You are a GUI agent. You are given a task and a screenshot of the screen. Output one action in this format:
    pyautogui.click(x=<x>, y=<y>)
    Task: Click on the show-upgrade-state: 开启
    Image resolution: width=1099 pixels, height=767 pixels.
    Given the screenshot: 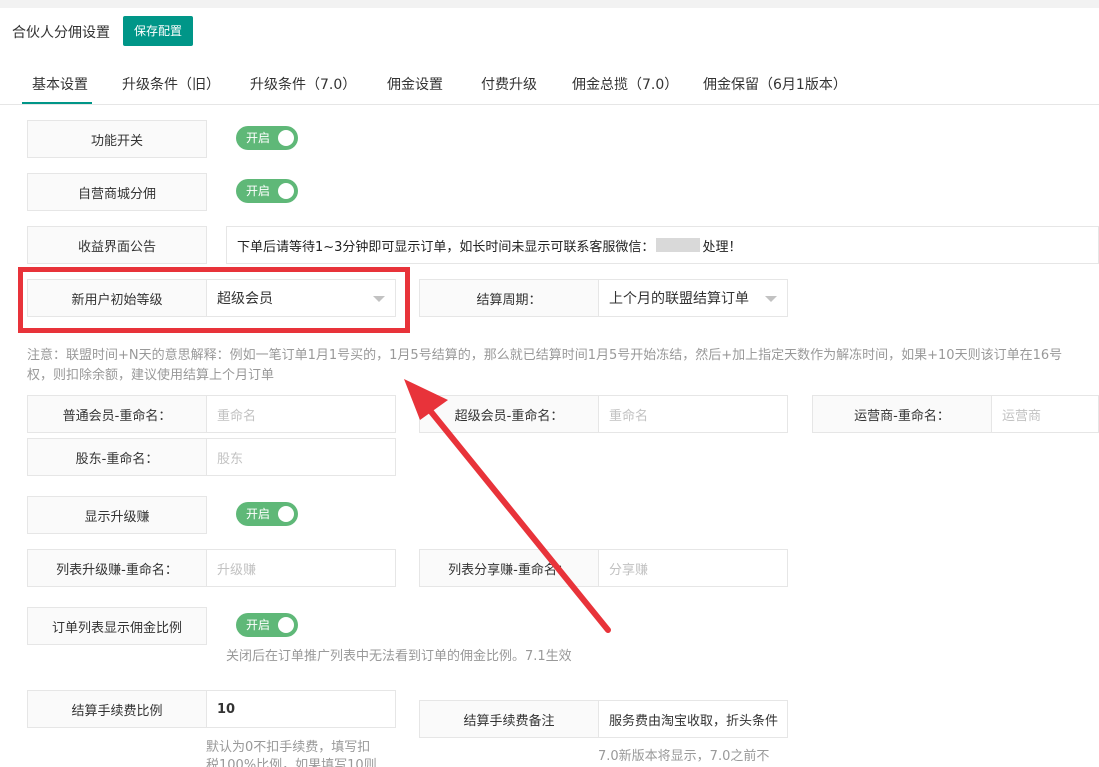 What is the action you would take?
    pyautogui.click(x=258, y=514)
    